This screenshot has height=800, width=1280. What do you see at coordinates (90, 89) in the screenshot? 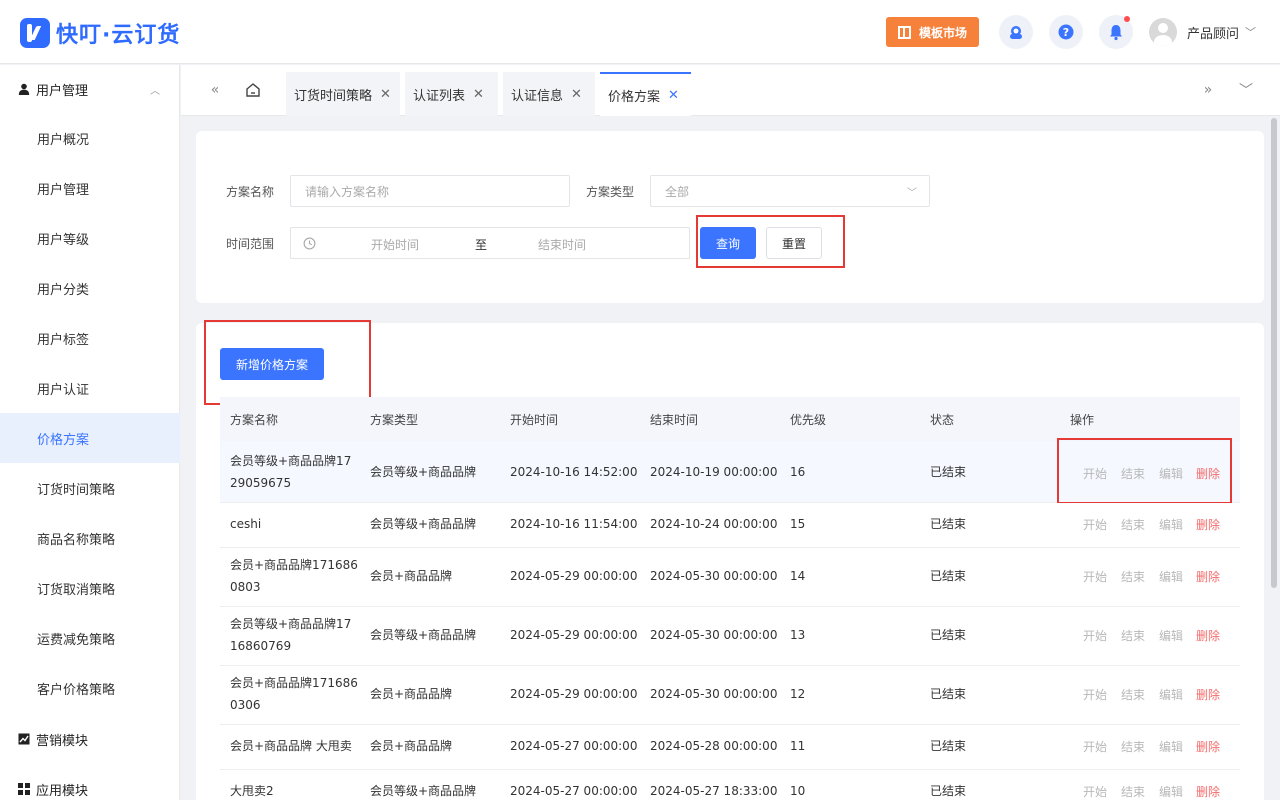
I see `sidebar-group-user-management: 用户管理 ︿` at bounding box center [90, 89].